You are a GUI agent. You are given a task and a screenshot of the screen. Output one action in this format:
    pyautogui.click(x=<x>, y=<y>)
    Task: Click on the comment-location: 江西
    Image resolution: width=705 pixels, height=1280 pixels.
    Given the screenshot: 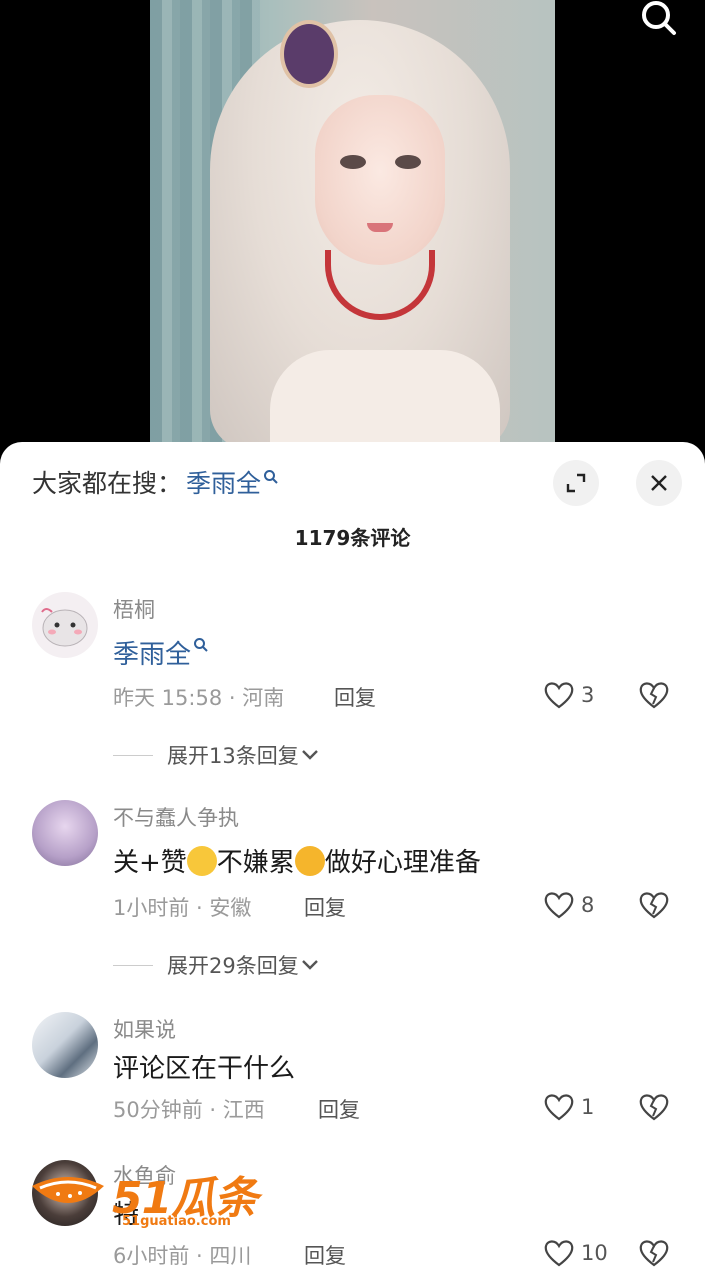 What is the action you would take?
    pyautogui.click(x=243, y=1110)
    